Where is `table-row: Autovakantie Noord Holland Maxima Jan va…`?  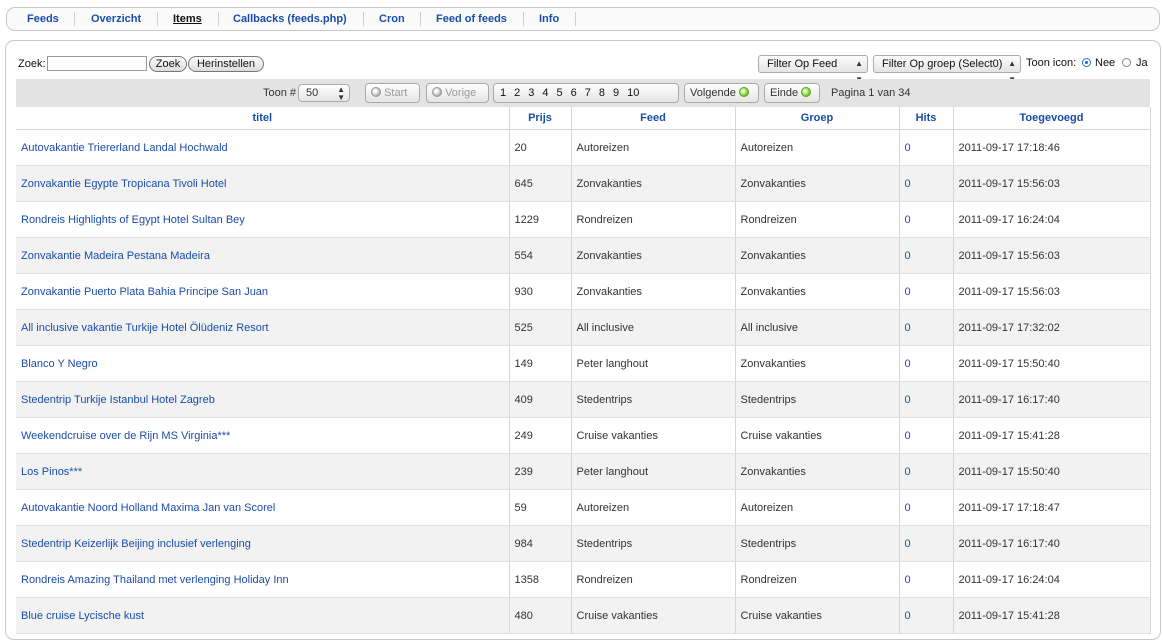 table-row: Autovakantie Noord Holland Maxima Jan va… is located at coordinates (583, 507).